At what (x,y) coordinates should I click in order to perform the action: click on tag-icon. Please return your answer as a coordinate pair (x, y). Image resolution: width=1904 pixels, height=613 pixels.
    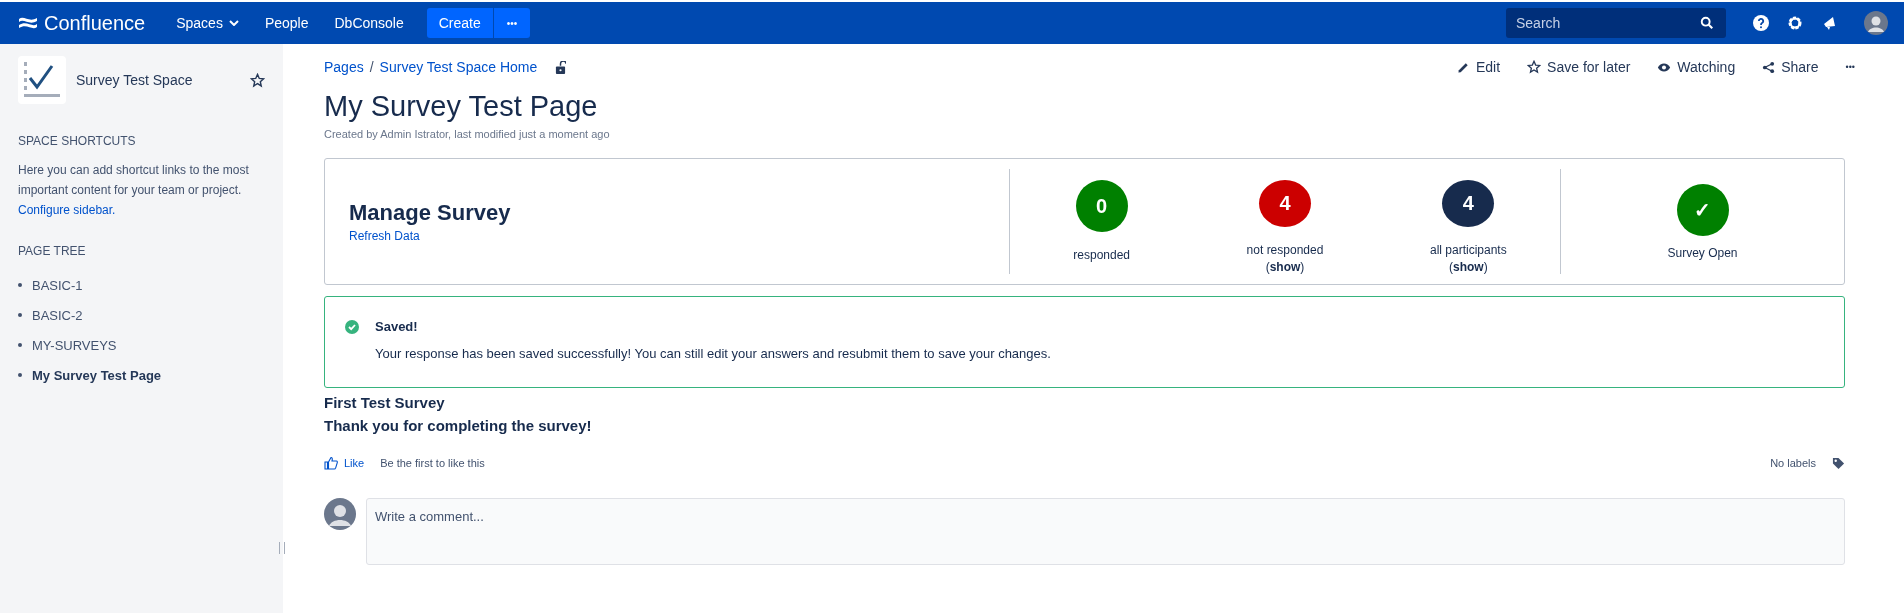
    Looking at the image, I should click on (1838, 463).